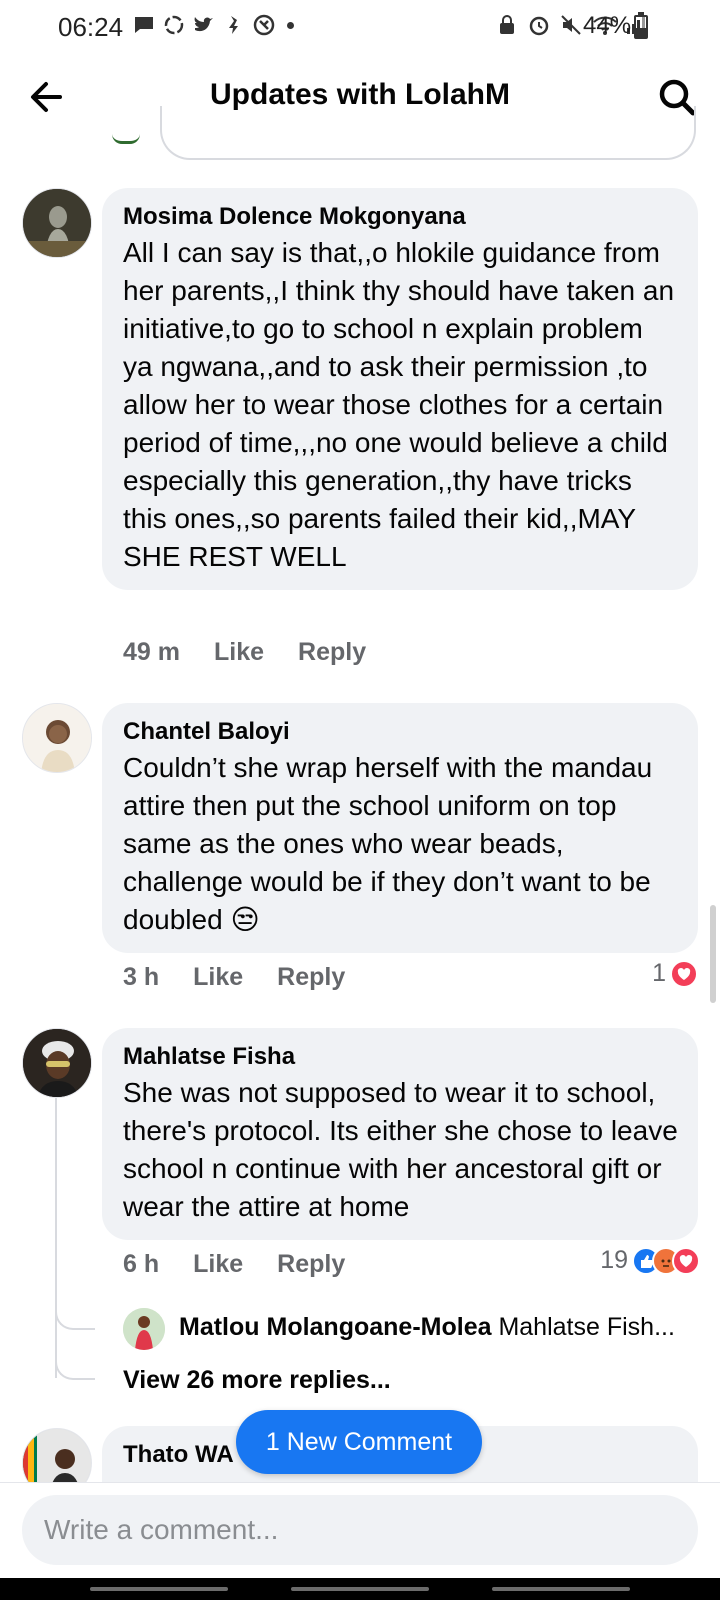 This screenshot has width=720, height=1600. Describe the element at coordinates (144, 25) in the screenshot. I see `message-icon` at that location.